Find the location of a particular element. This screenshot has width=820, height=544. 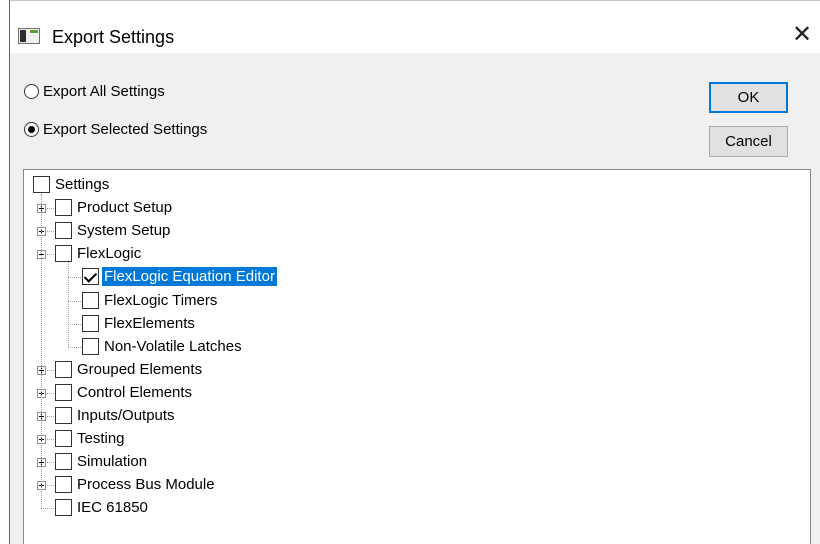

tree-item: Testing is located at coordinates (91, 438).